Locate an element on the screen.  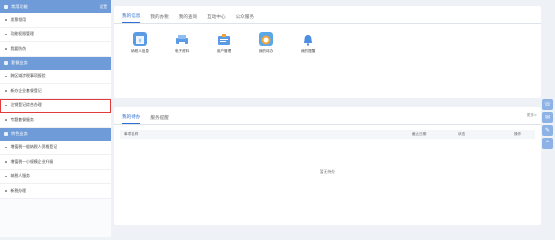
taxpayer-info-icon: ¥ is located at coordinates (140, 39).